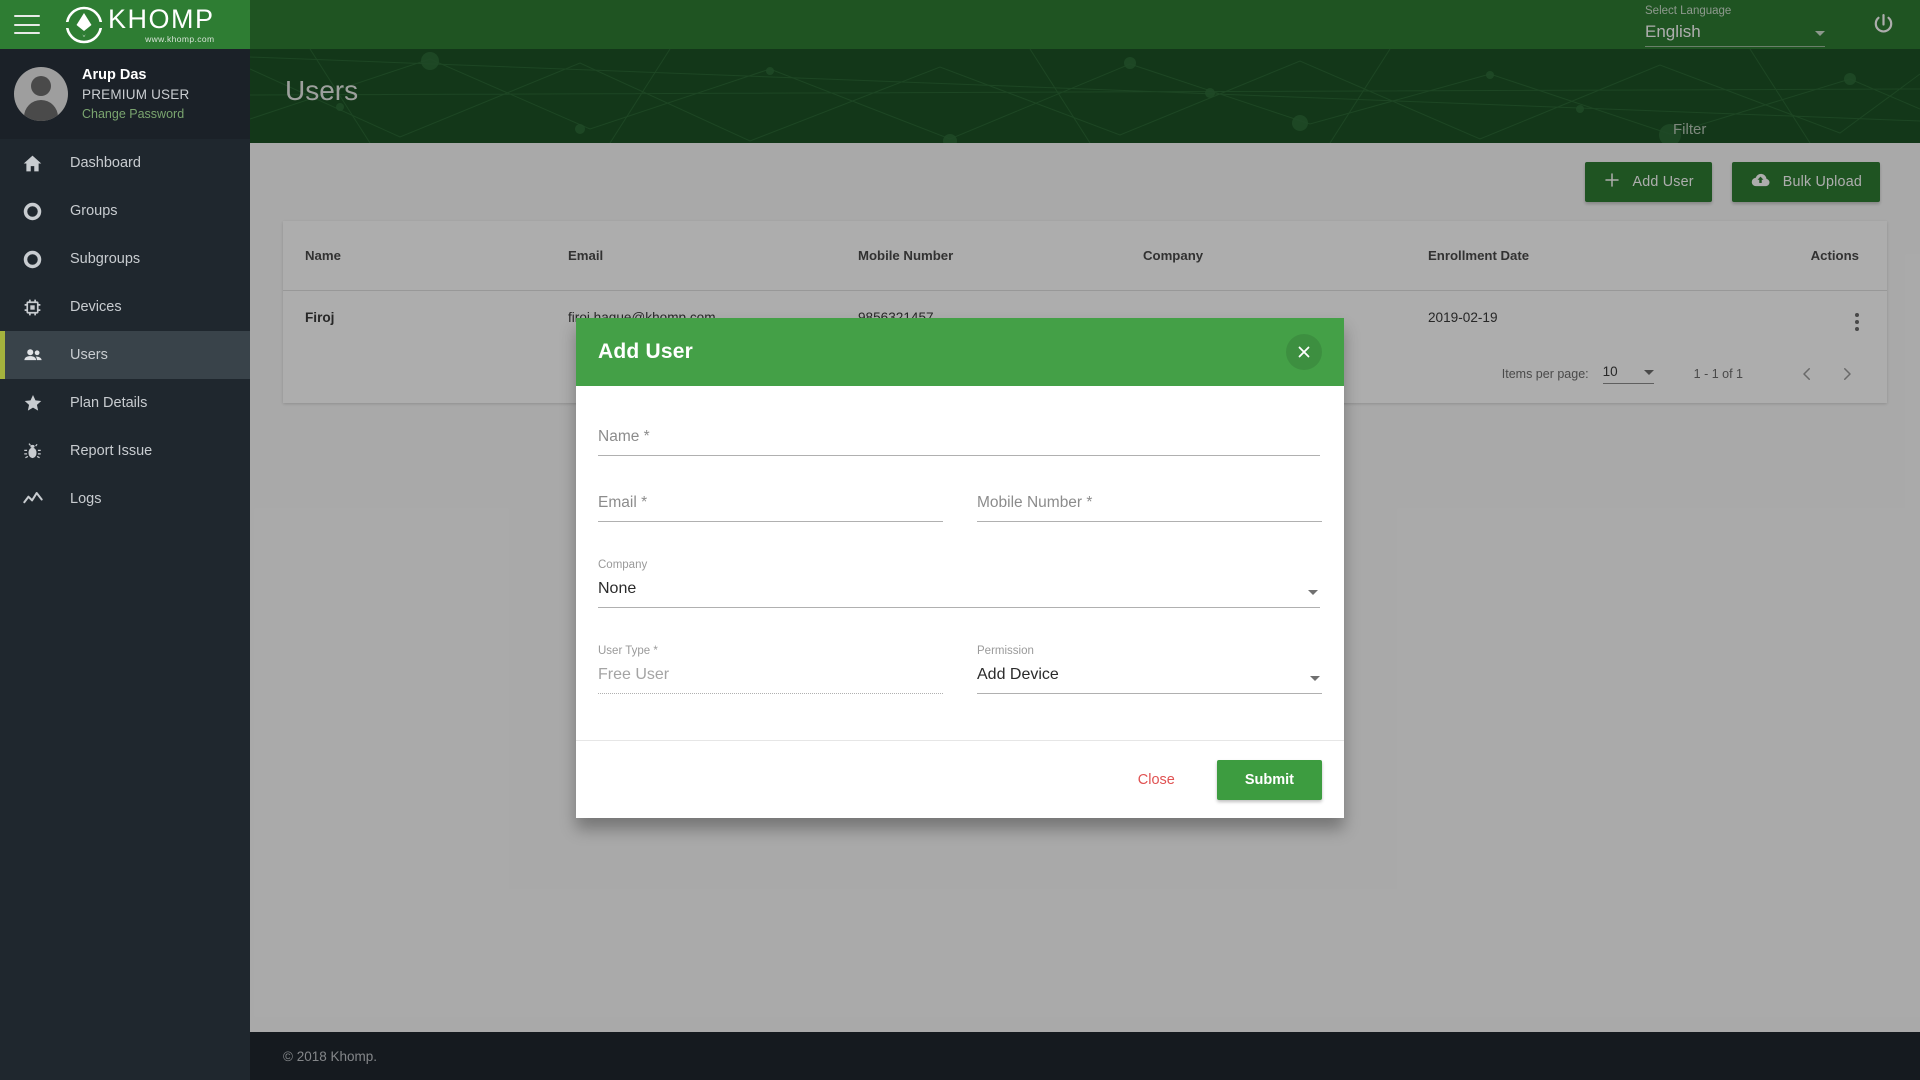  I want to click on sidebar-item-label: Subgroups, so click(105, 259).